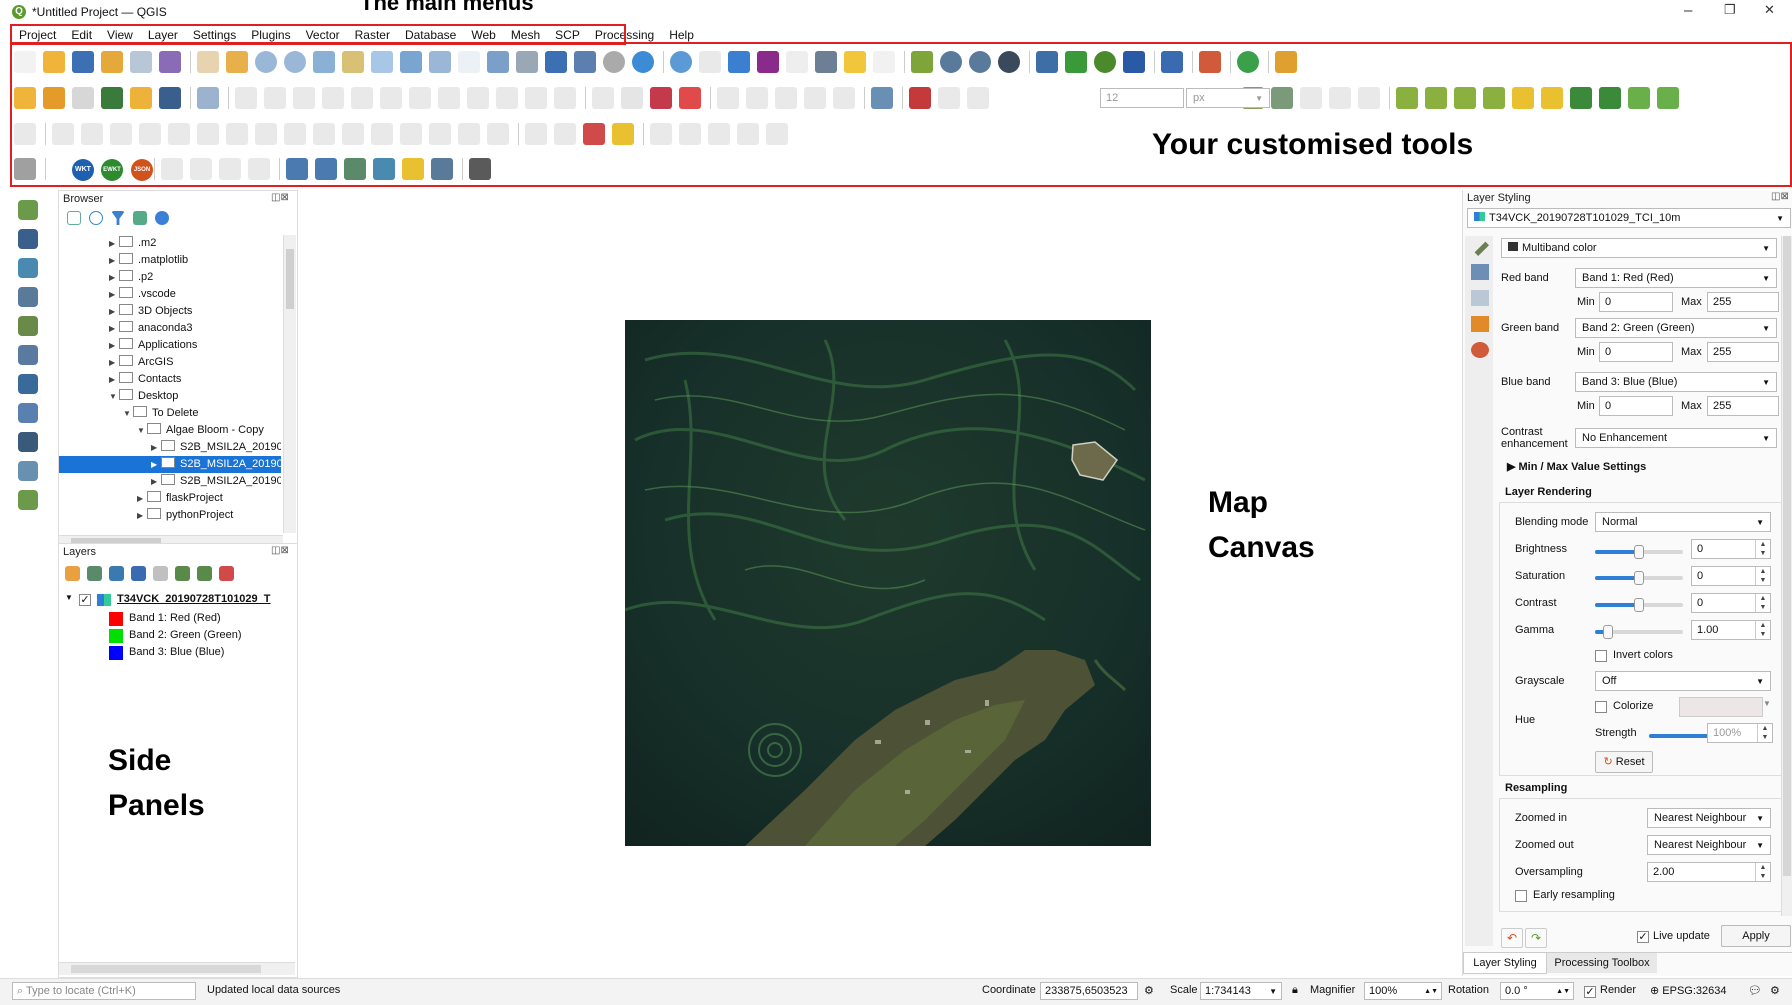 The width and height of the screenshot is (1792, 1005). I want to click on refresh-icon, so click(96, 218).